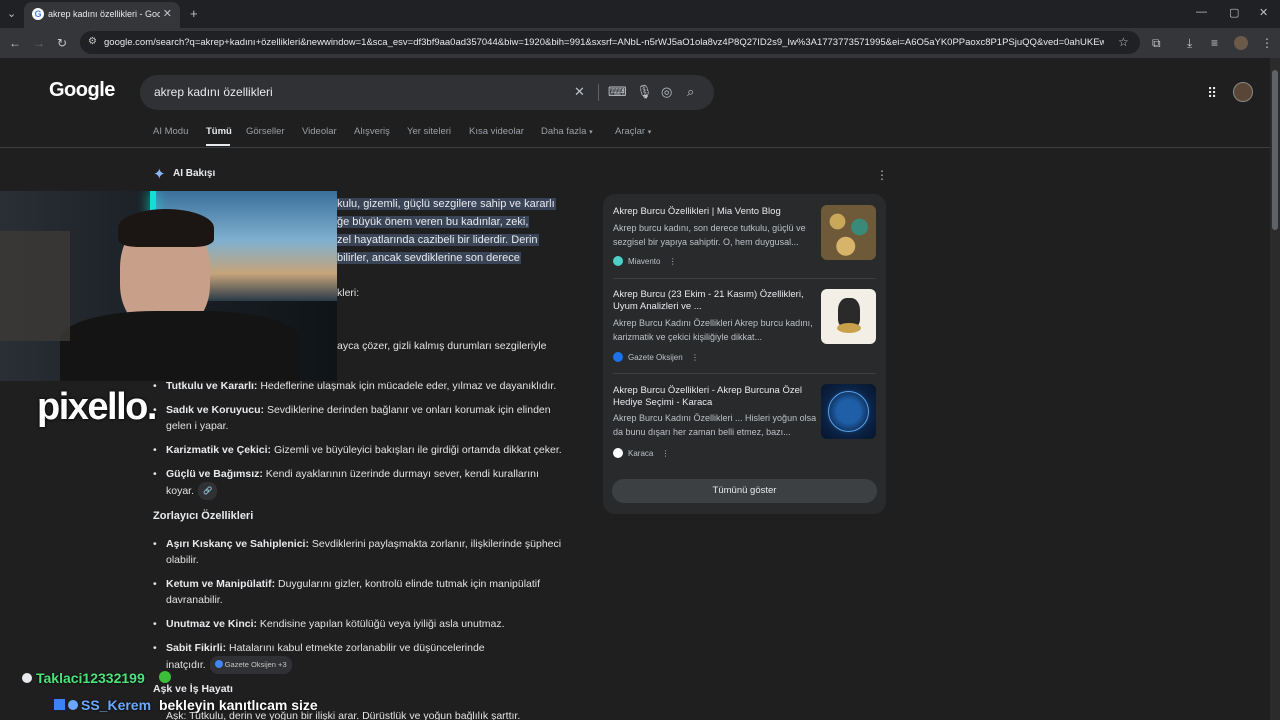  I want to click on ai-intro-line: ğe büyük önem veren bu kadınlar, zeki,, so click(433, 222).